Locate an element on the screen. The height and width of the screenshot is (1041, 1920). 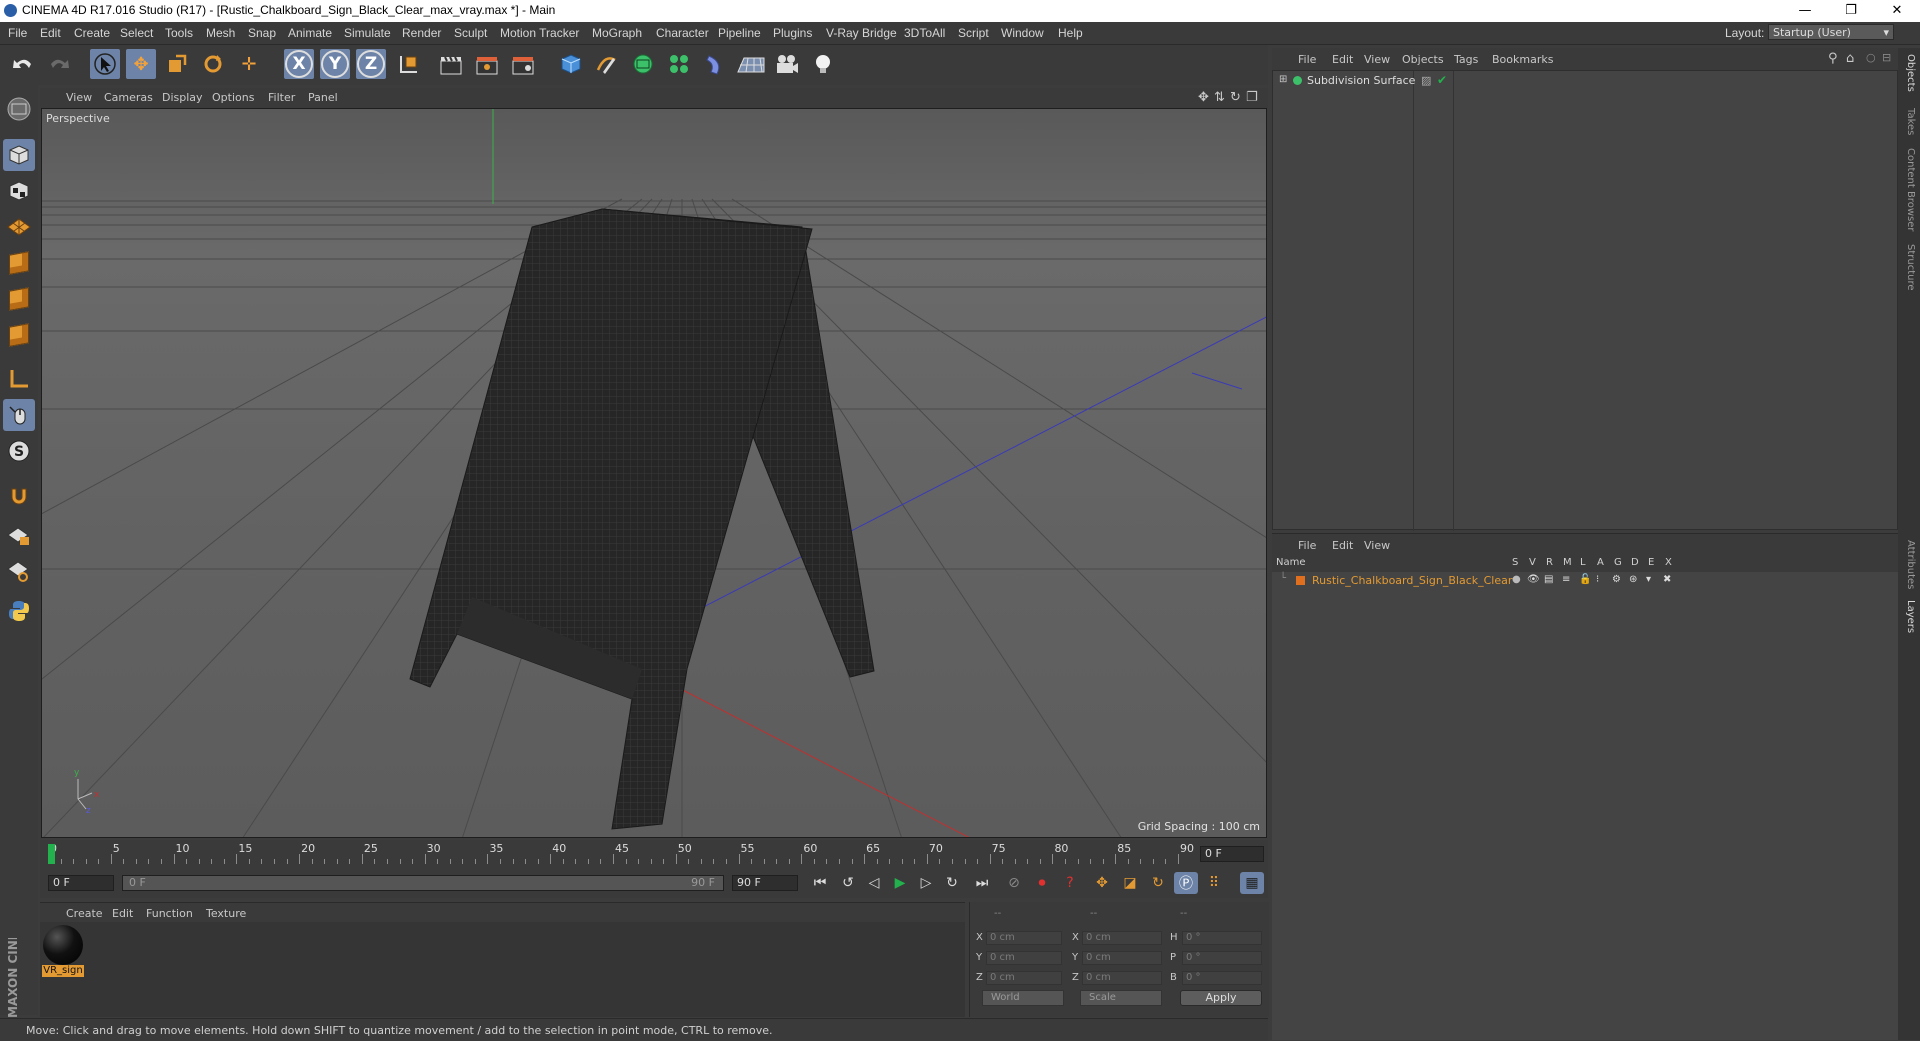
objects-menu-objects: Objects is located at coordinates (1423, 59).